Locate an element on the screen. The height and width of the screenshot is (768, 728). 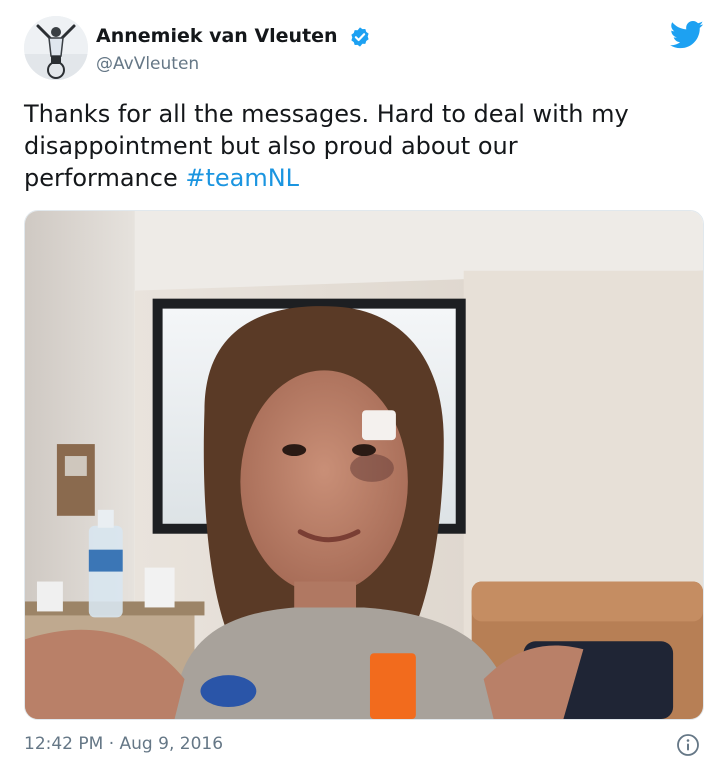
twitter-bird-icon is located at coordinates (687, 35).